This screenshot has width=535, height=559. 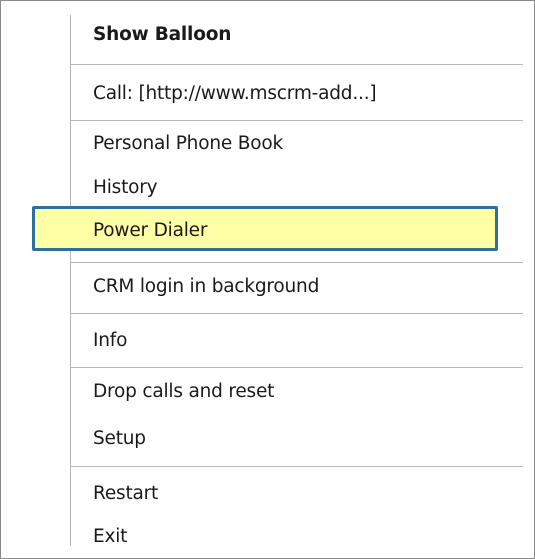 What do you see at coordinates (110, 341) in the screenshot?
I see `menu-item-info: Info` at bounding box center [110, 341].